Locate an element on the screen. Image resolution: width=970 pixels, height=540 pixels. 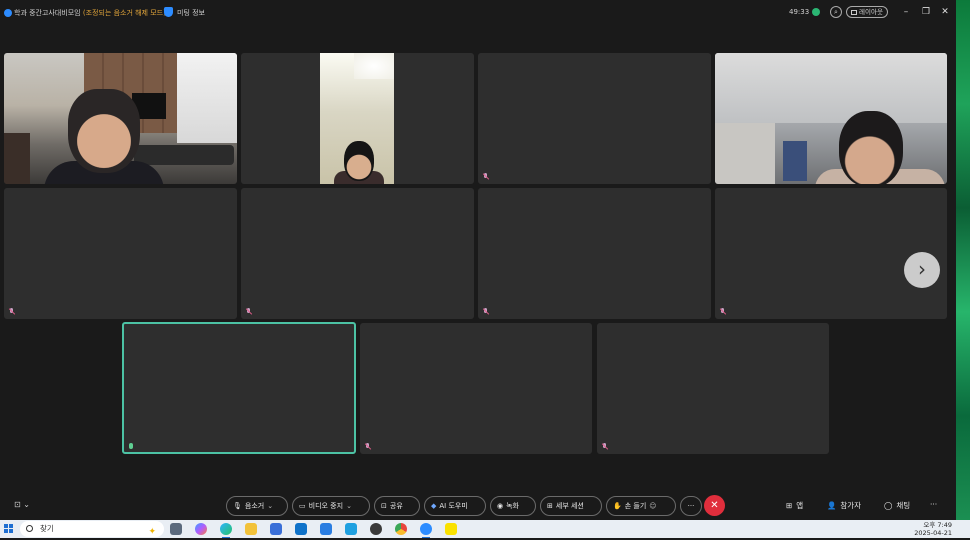
desktop-background is located at coordinates (963, 260).